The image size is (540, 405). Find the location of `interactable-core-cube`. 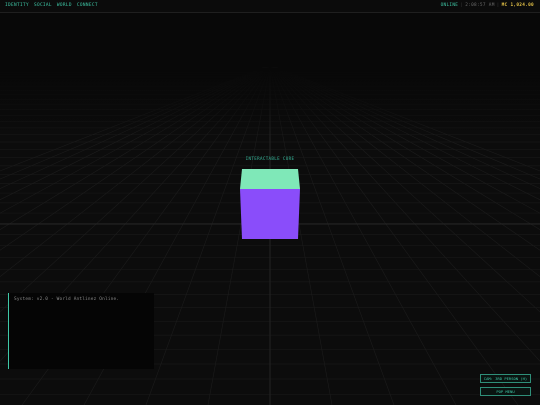

interactable-core-cube is located at coordinates (270, 203).